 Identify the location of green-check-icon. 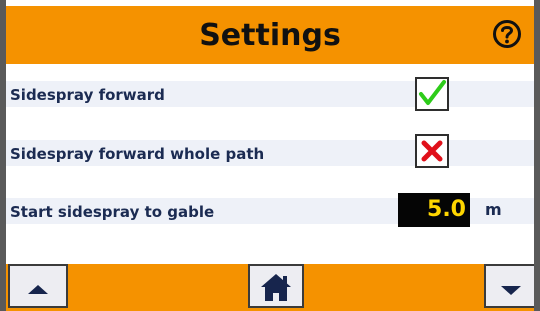
(432, 92).